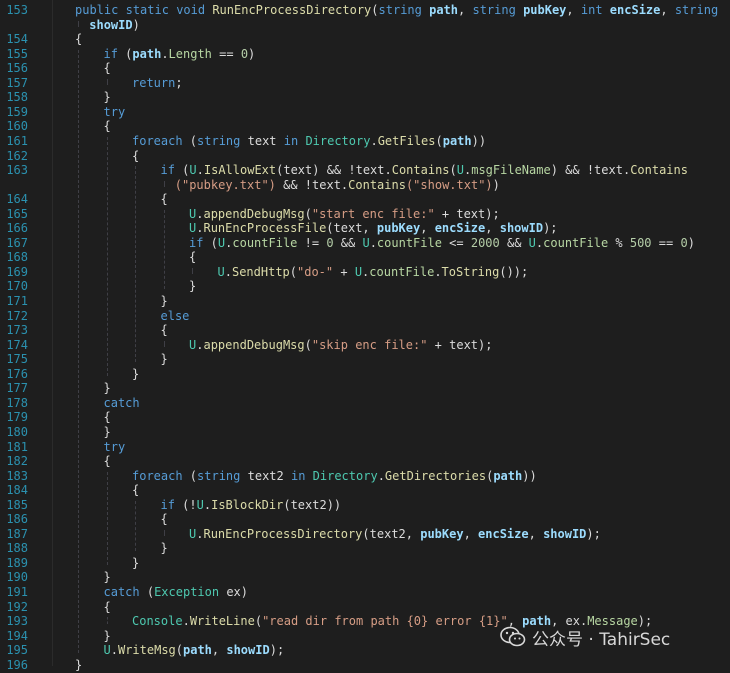 This screenshot has width=730, height=673. I want to click on wechat-icon, so click(513, 636).